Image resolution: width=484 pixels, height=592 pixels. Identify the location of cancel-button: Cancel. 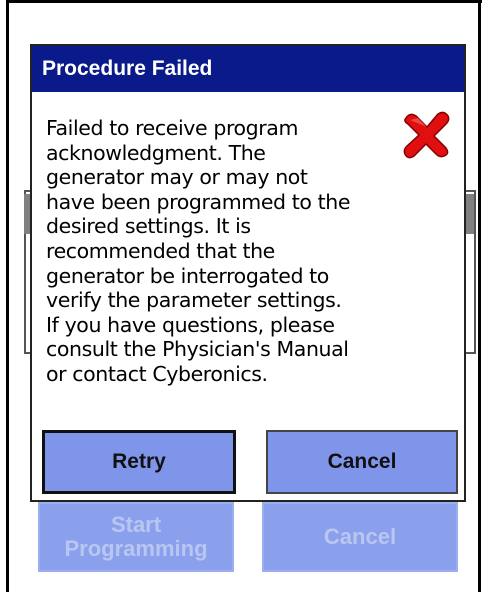
(362, 462).